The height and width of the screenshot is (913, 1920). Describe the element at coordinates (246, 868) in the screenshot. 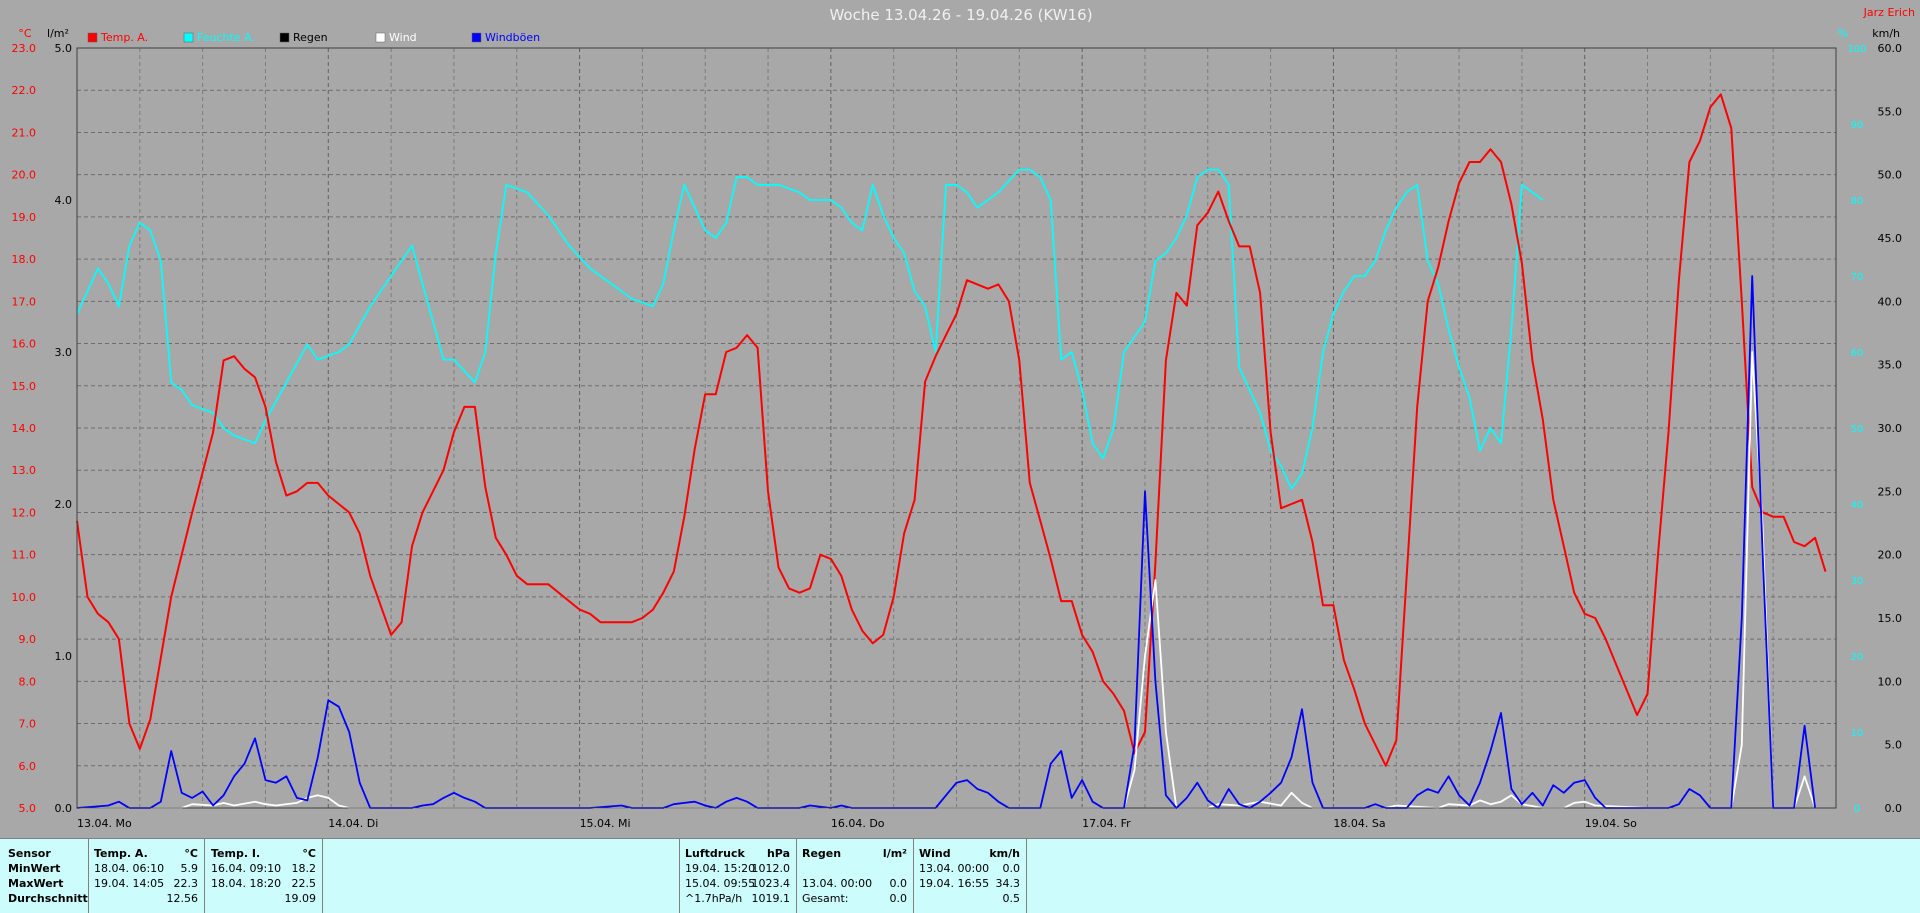

I see `temp-i-min-time: 16.04. 09:10` at that location.